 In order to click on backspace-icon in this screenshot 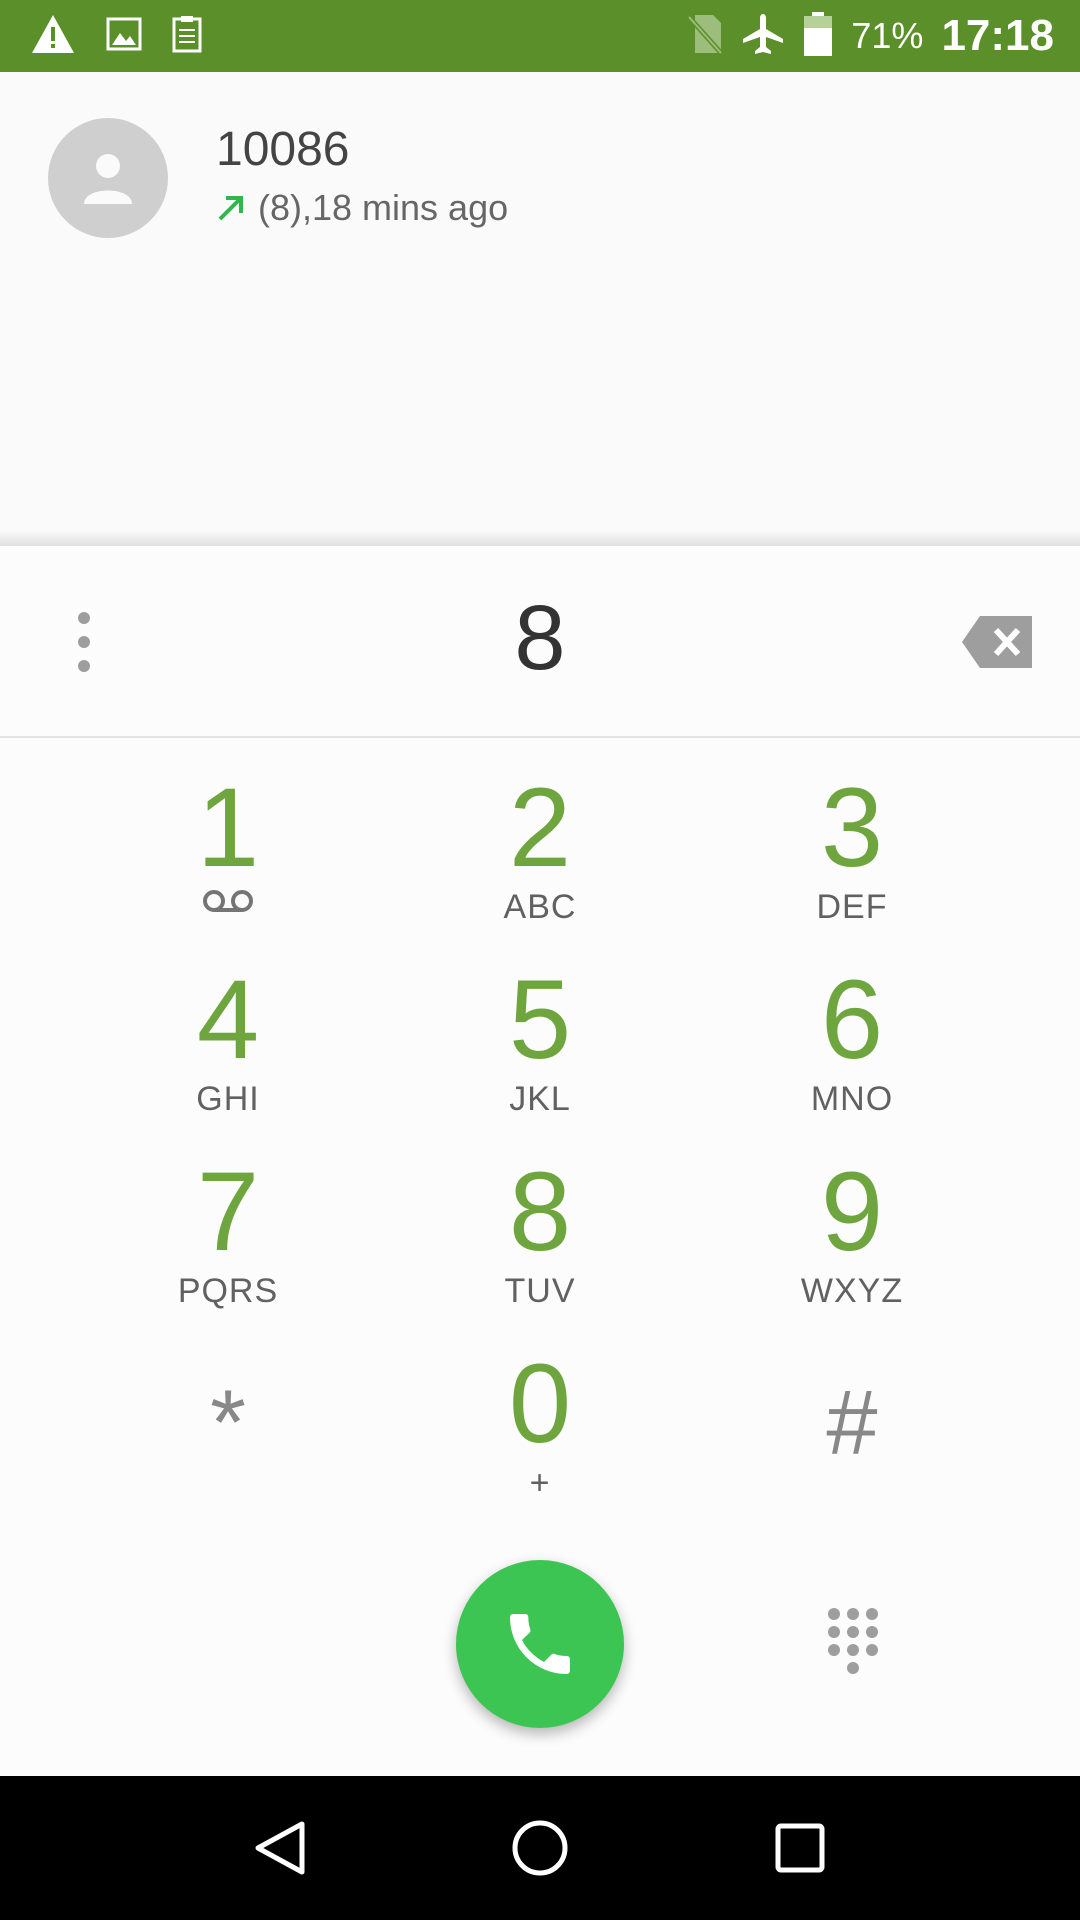, I will do `click(997, 644)`.